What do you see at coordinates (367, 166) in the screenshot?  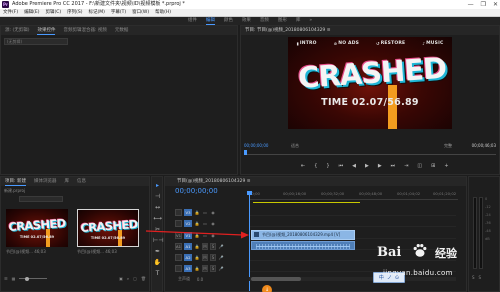 I see `play-icon: ▶` at bounding box center [367, 166].